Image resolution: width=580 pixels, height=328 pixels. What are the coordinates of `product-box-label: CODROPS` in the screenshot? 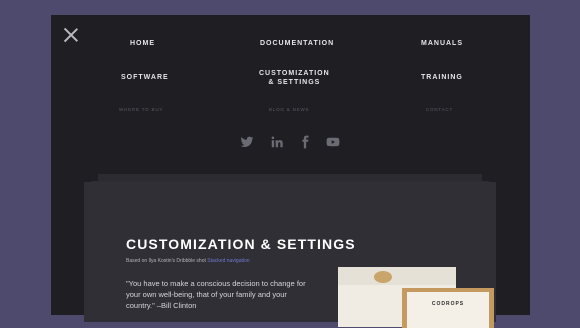 It's located at (448, 310).